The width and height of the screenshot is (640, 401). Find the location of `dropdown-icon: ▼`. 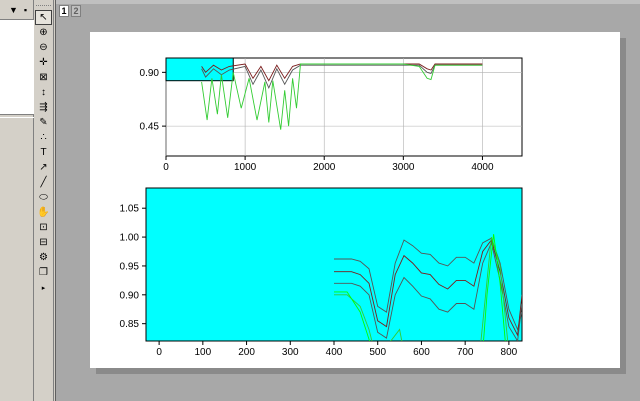

dropdown-icon: ▼ is located at coordinates (13, 10).